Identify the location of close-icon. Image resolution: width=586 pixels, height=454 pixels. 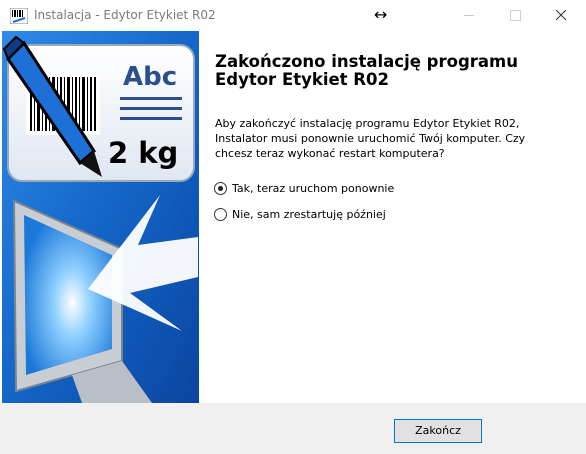
(561, 15).